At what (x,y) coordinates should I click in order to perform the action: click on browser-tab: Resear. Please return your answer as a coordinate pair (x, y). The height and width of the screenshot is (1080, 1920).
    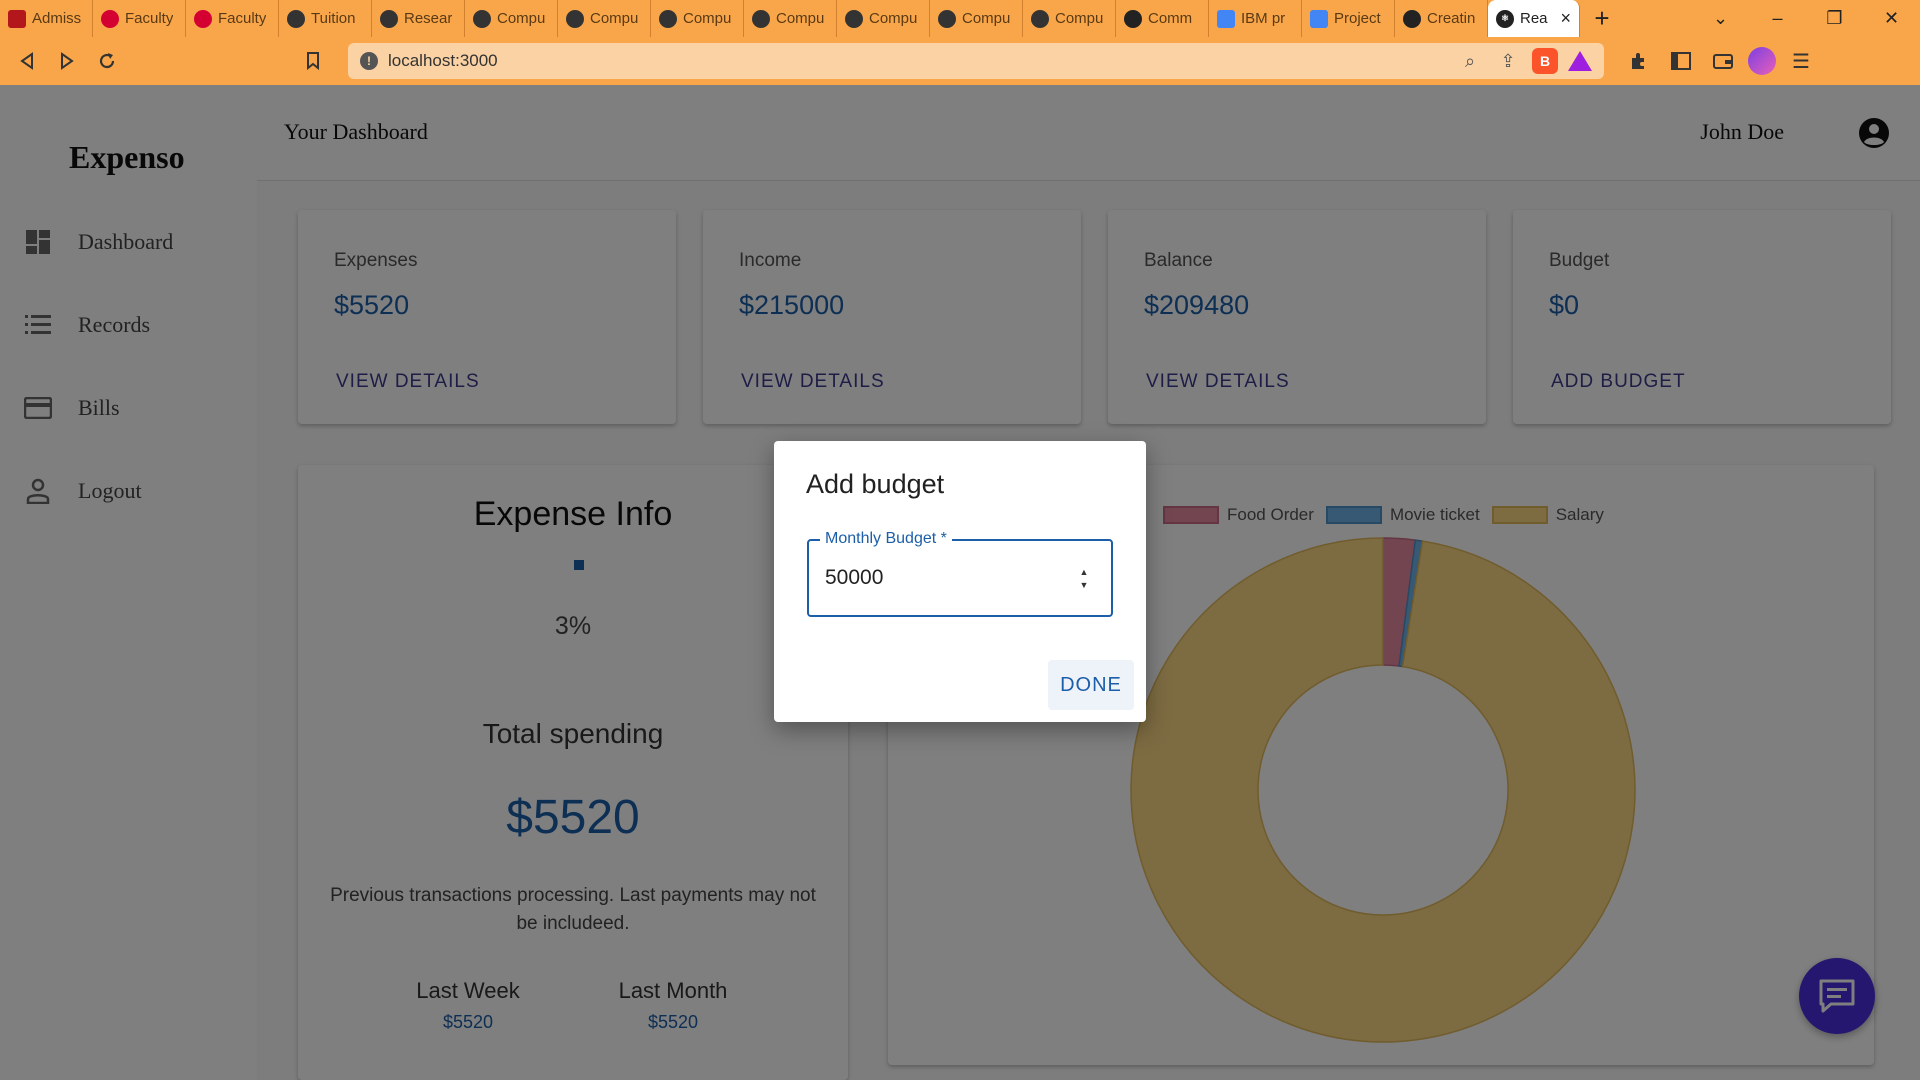
    Looking at the image, I should click on (418, 18).